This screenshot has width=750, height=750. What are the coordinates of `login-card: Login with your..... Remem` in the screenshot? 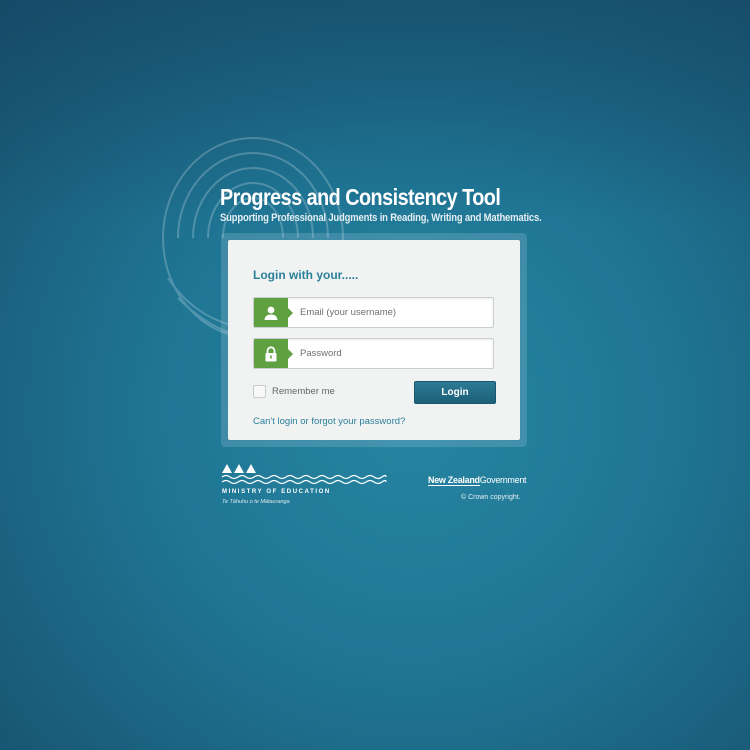 It's located at (374, 340).